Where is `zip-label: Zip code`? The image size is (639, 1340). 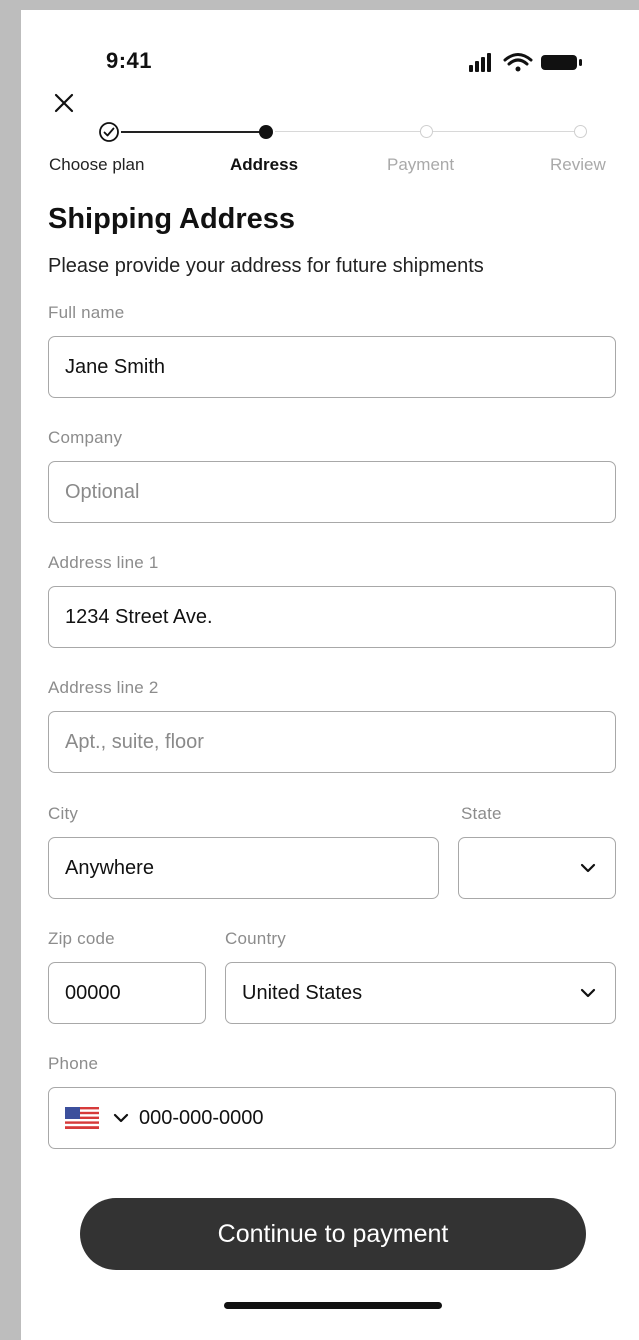
zip-label: Zip code is located at coordinates (81, 938).